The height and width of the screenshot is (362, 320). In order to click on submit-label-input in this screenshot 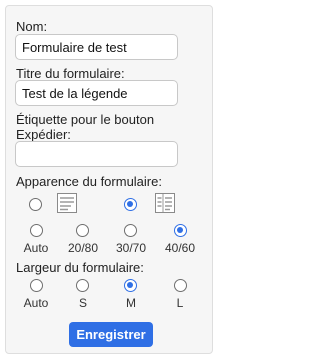, I will do `click(96, 154)`.